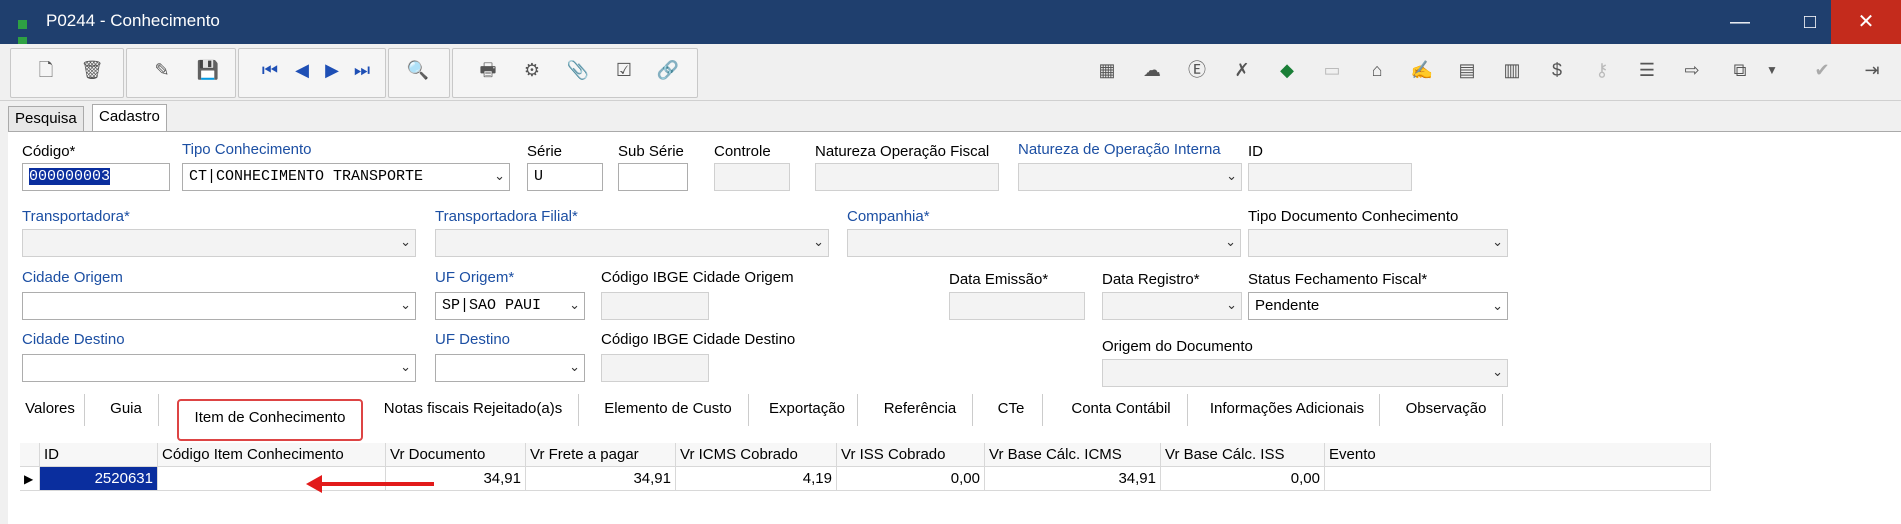 This screenshot has height=524, width=1901. What do you see at coordinates (1422, 70) in the screenshot?
I see `edit-form-icon: ✍` at bounding box center [1422, 70].